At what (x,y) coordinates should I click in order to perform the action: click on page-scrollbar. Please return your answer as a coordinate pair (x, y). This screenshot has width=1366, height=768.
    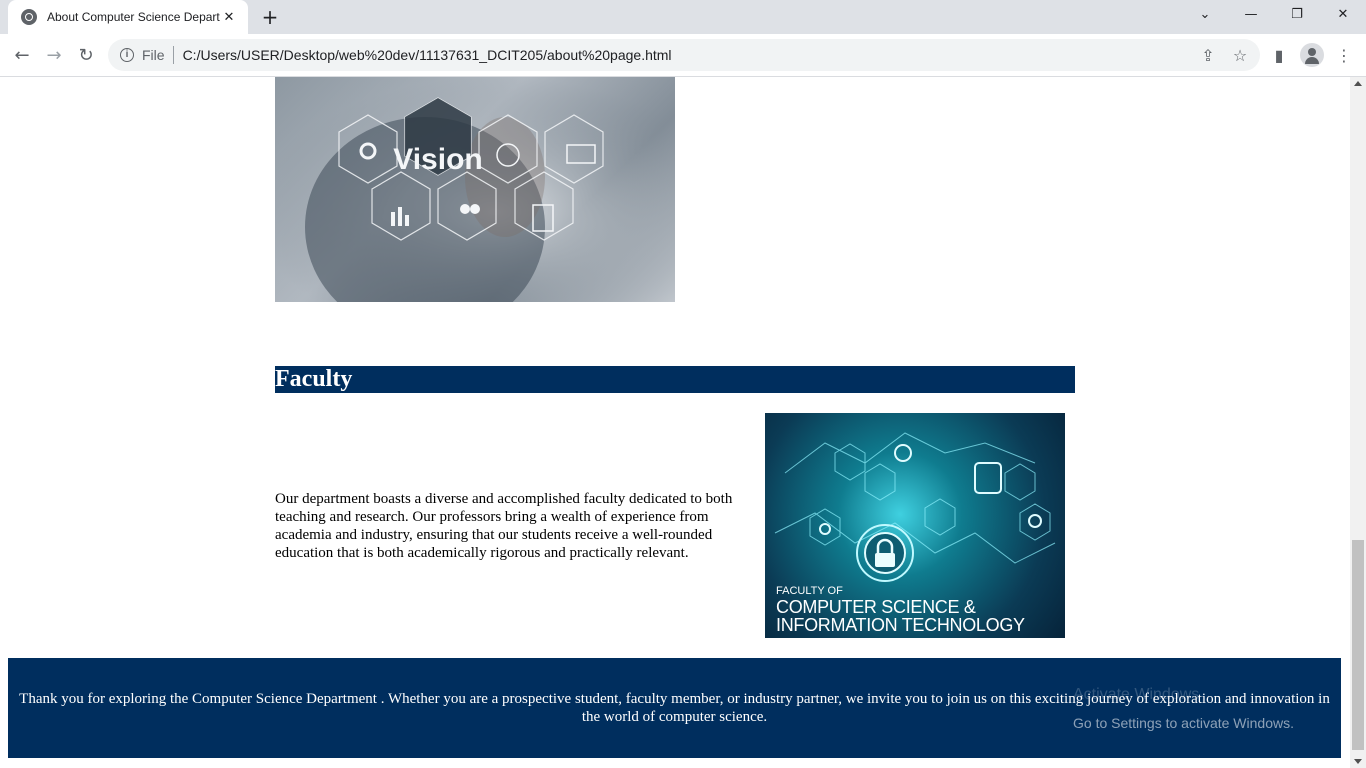
    Looking at the image, I should click on (1358, 422).